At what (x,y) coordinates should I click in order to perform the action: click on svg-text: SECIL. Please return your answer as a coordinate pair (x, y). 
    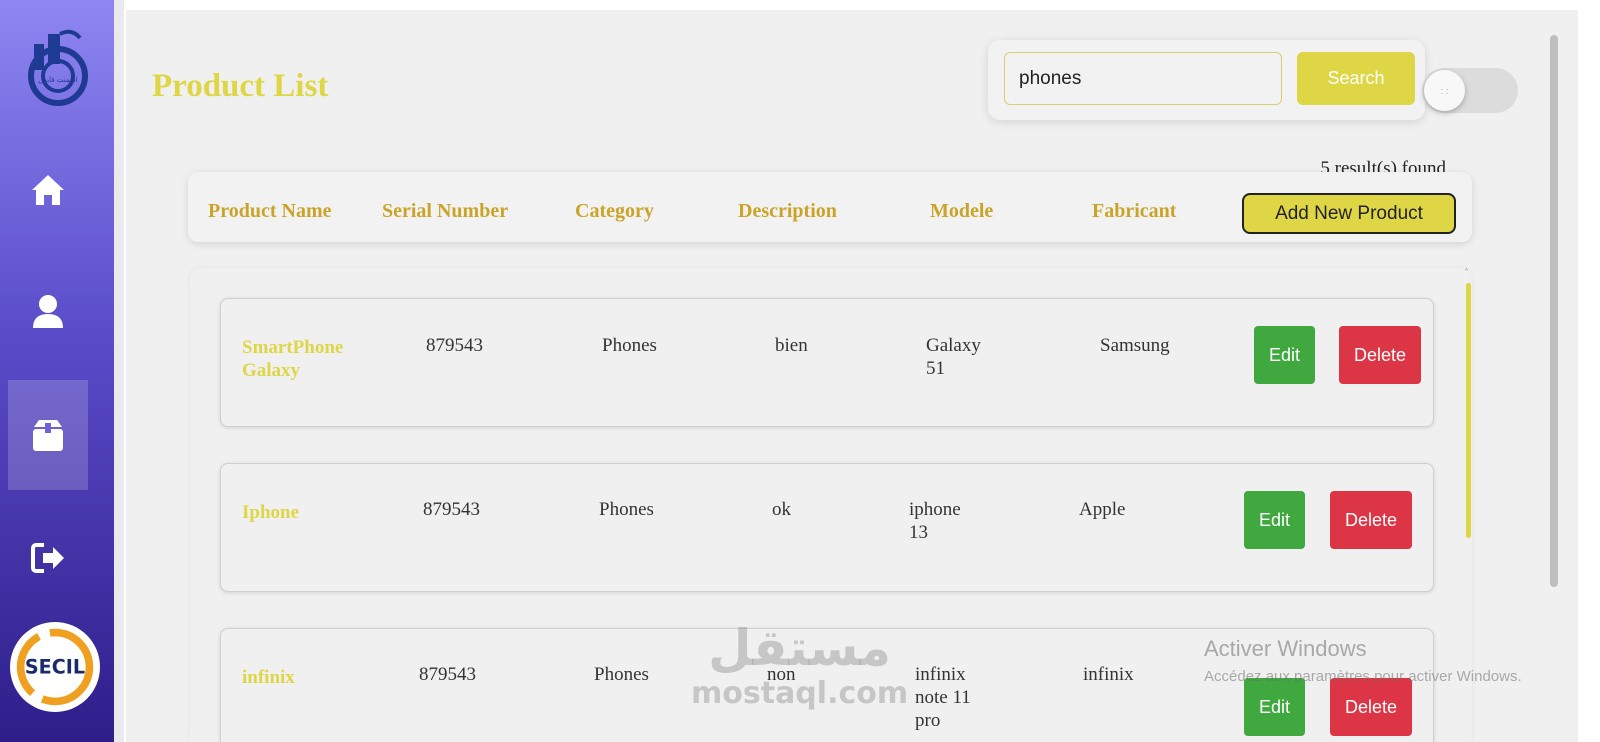
    Looking at the image, I should click on (55, 667).